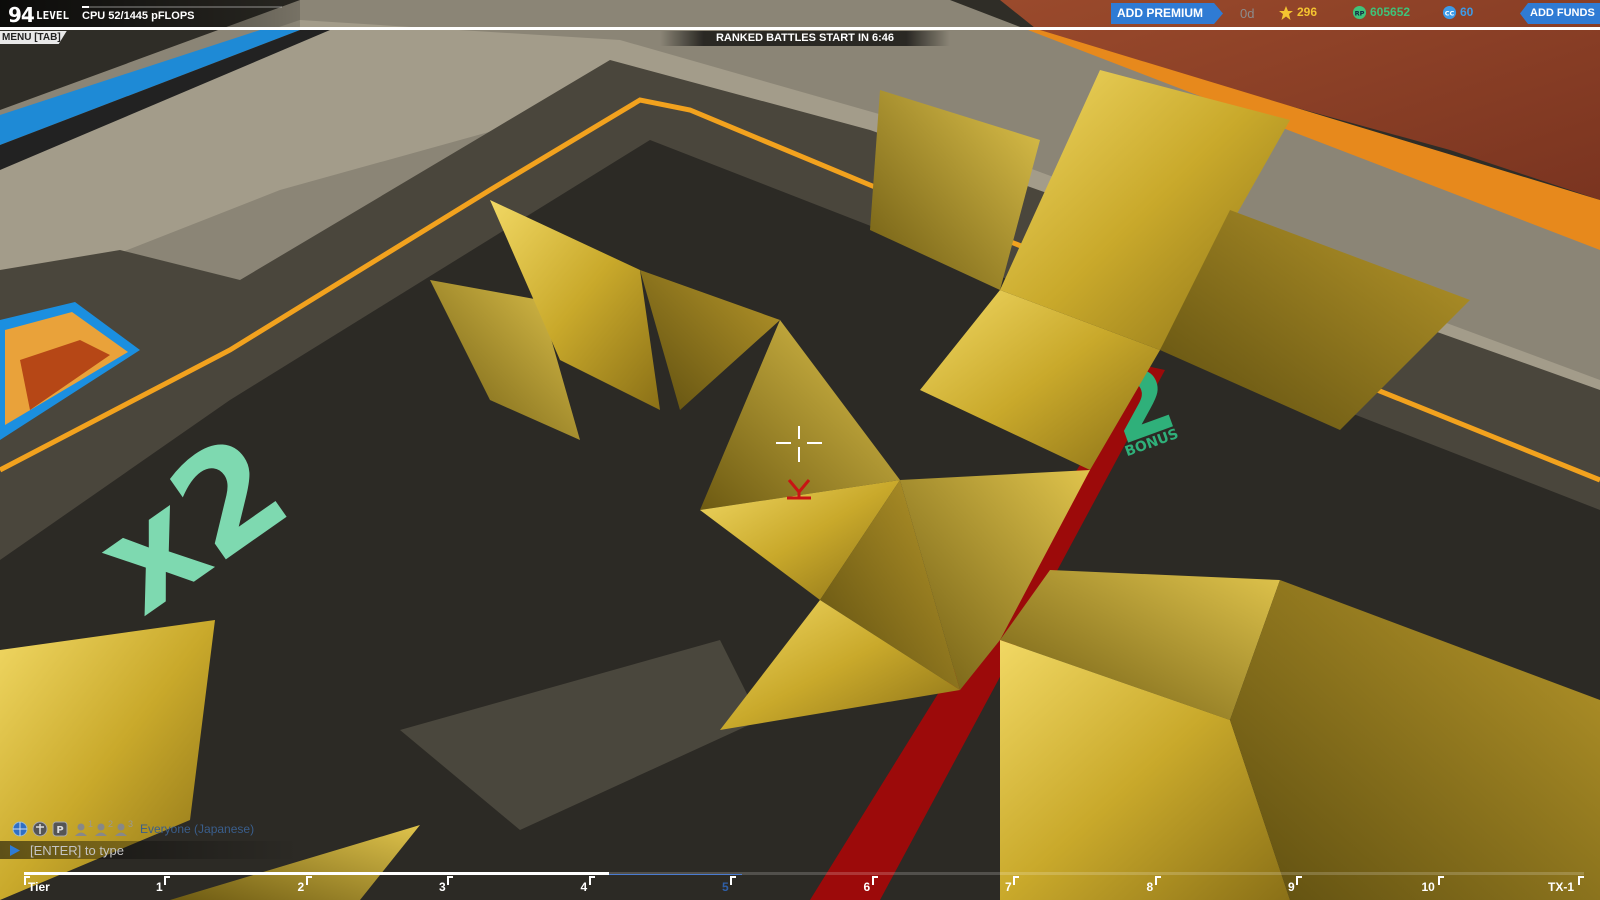 This screenshot has height=900, width=1600. What do you see at coordinates (1291, 887) in the screenshot?
I see `tier-label: 9` at bounding box center [1291, 887].